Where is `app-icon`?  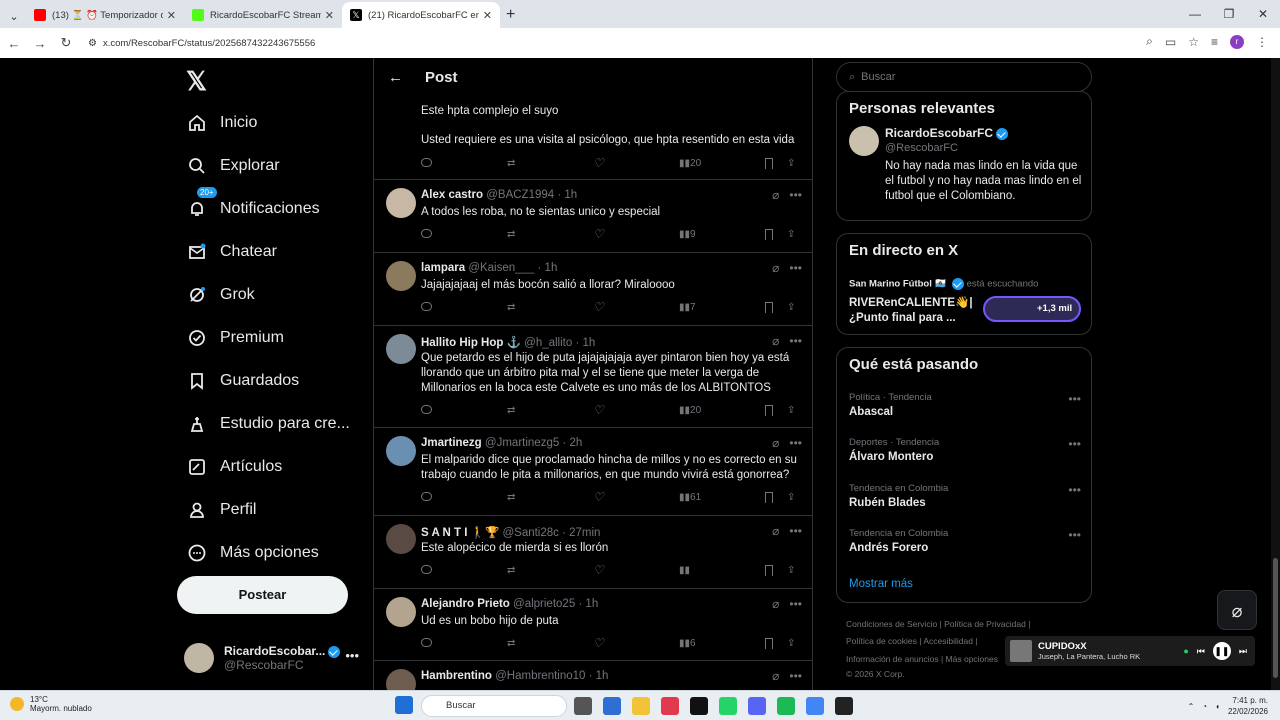
app-icon is located at coordinates (844, 706).